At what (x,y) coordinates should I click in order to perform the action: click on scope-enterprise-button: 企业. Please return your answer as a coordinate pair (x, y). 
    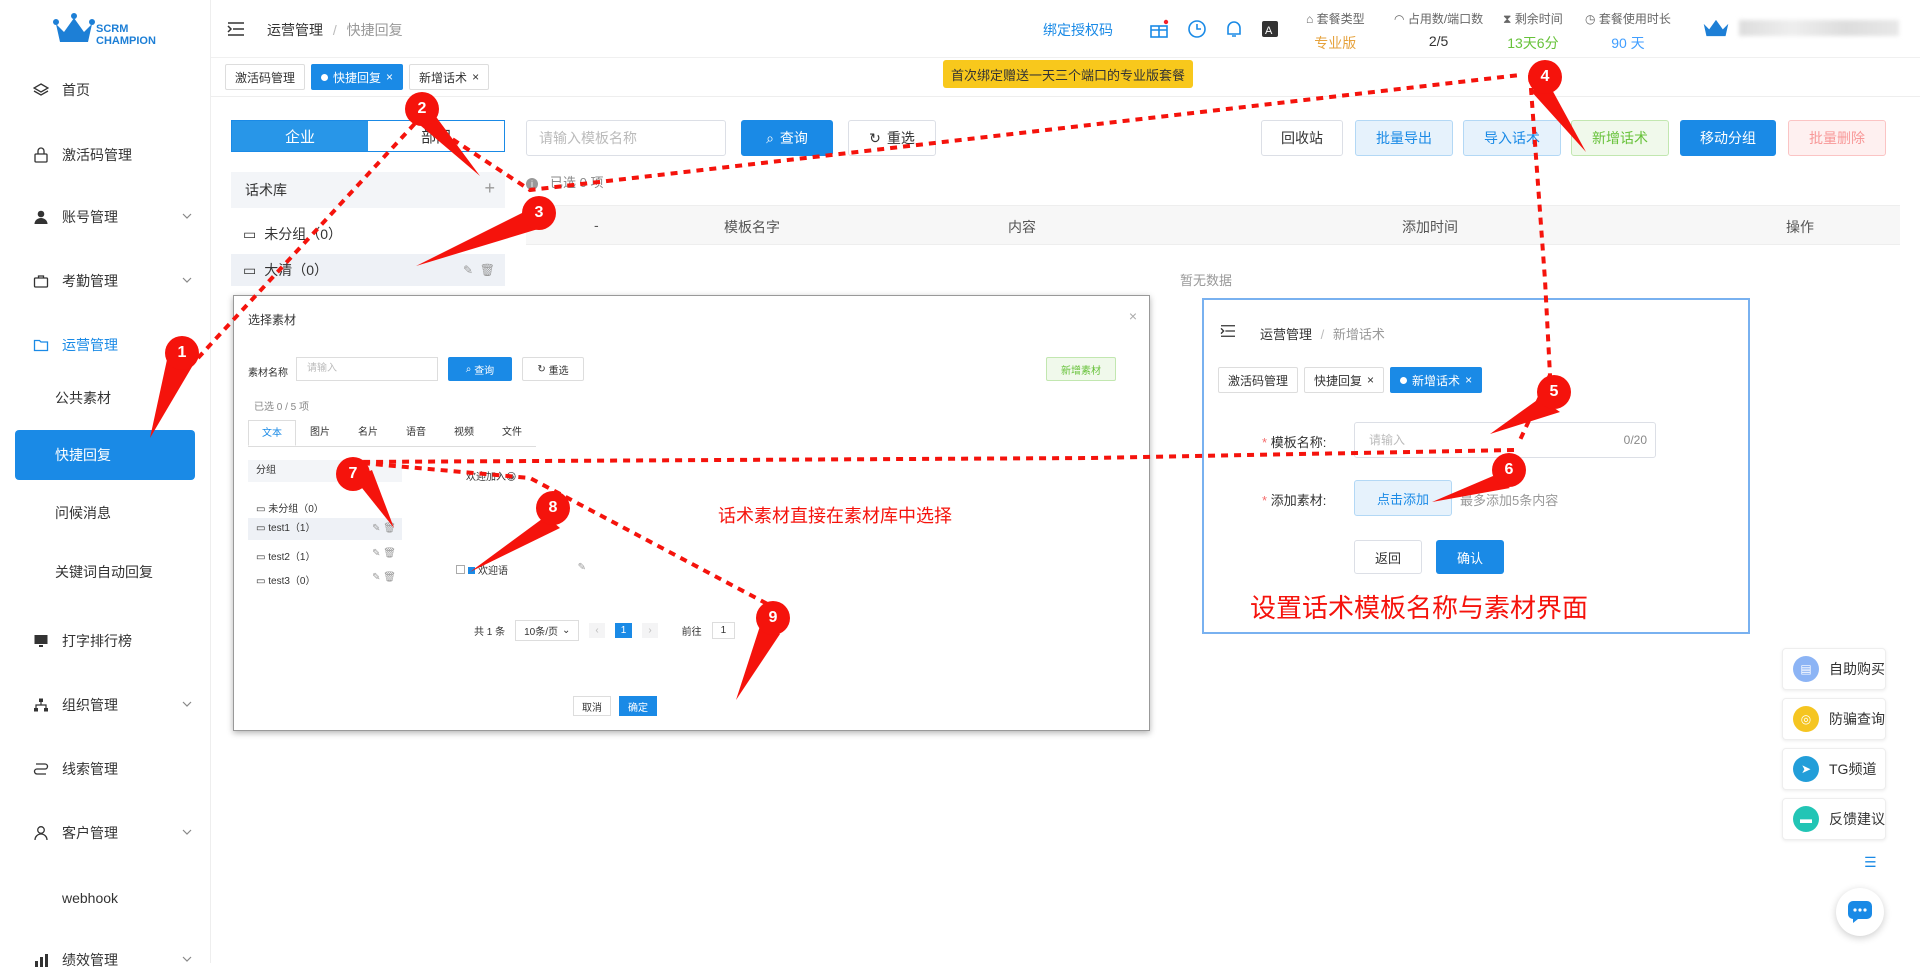
    Looking at the image, I should click on (300, 136).